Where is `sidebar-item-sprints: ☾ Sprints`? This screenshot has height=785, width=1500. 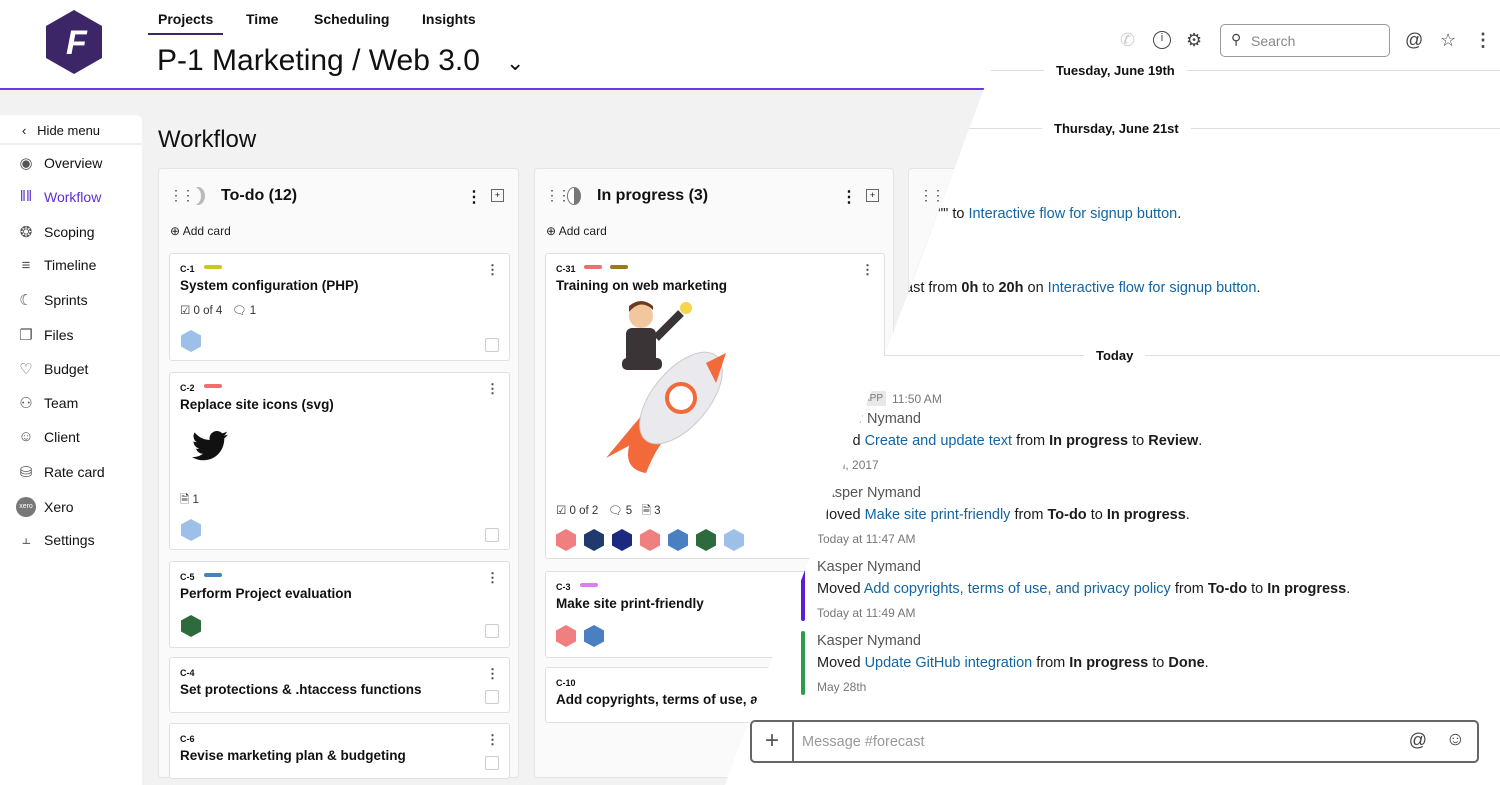 sidebar-item-sprints: ☾ Sprints is located at coordinates (51, 300).